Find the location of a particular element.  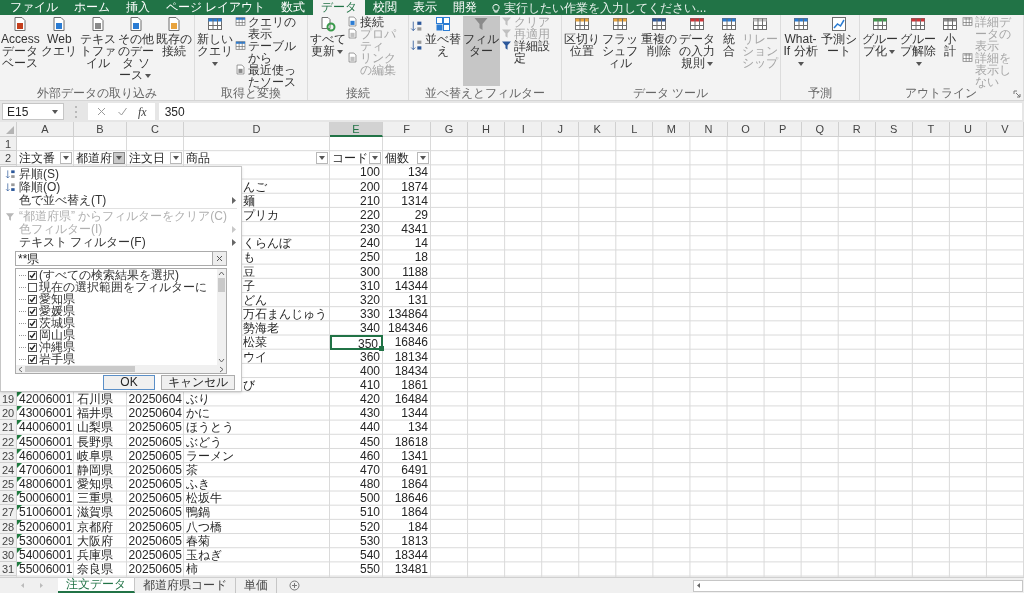

menu-tab: ファイル is located at coordinates (34, 7).